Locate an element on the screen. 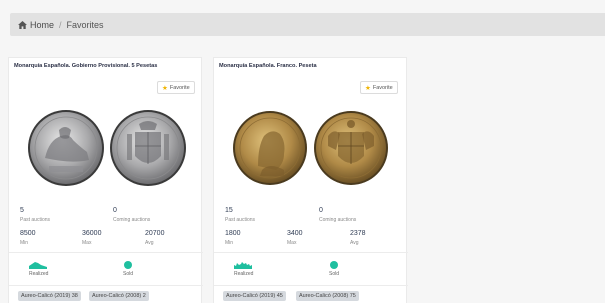 The width and height of the screenshot is (605, 303). catalog-tag: Aureo-Calicó (2019) 45 is located at coordinates (254, 296).